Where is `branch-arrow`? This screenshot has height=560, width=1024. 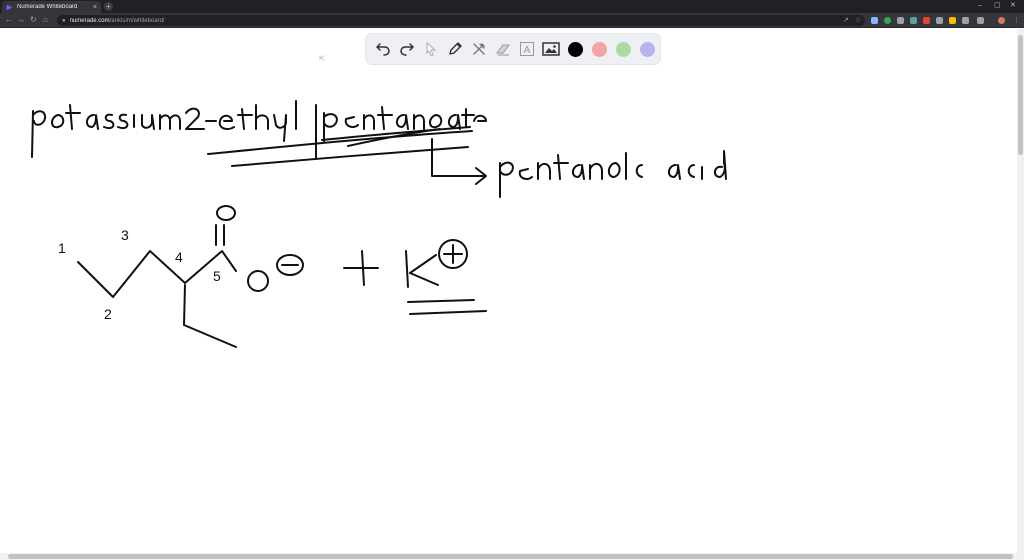
branch-arrow is located at coordinates (459, 161).